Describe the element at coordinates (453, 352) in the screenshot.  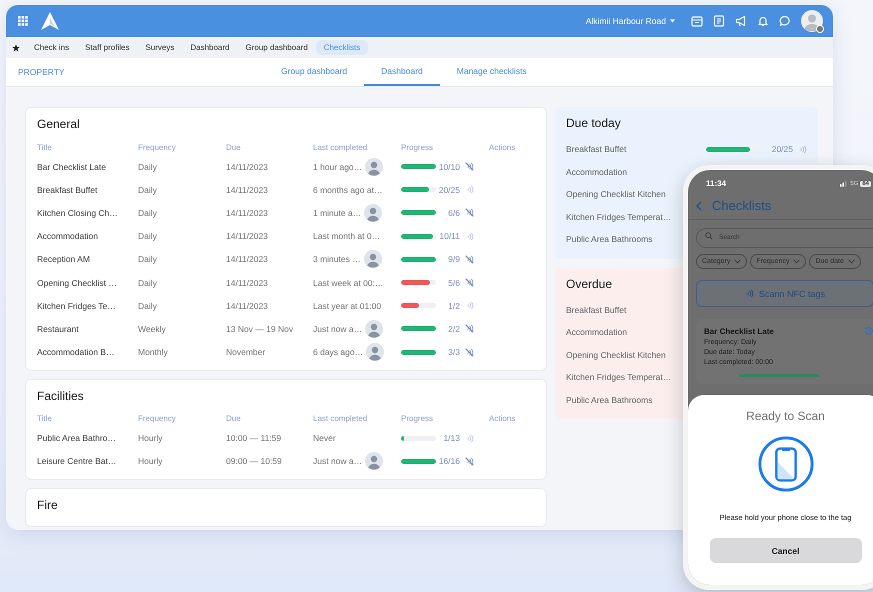
I see `progress-count: 3/3` at that location.